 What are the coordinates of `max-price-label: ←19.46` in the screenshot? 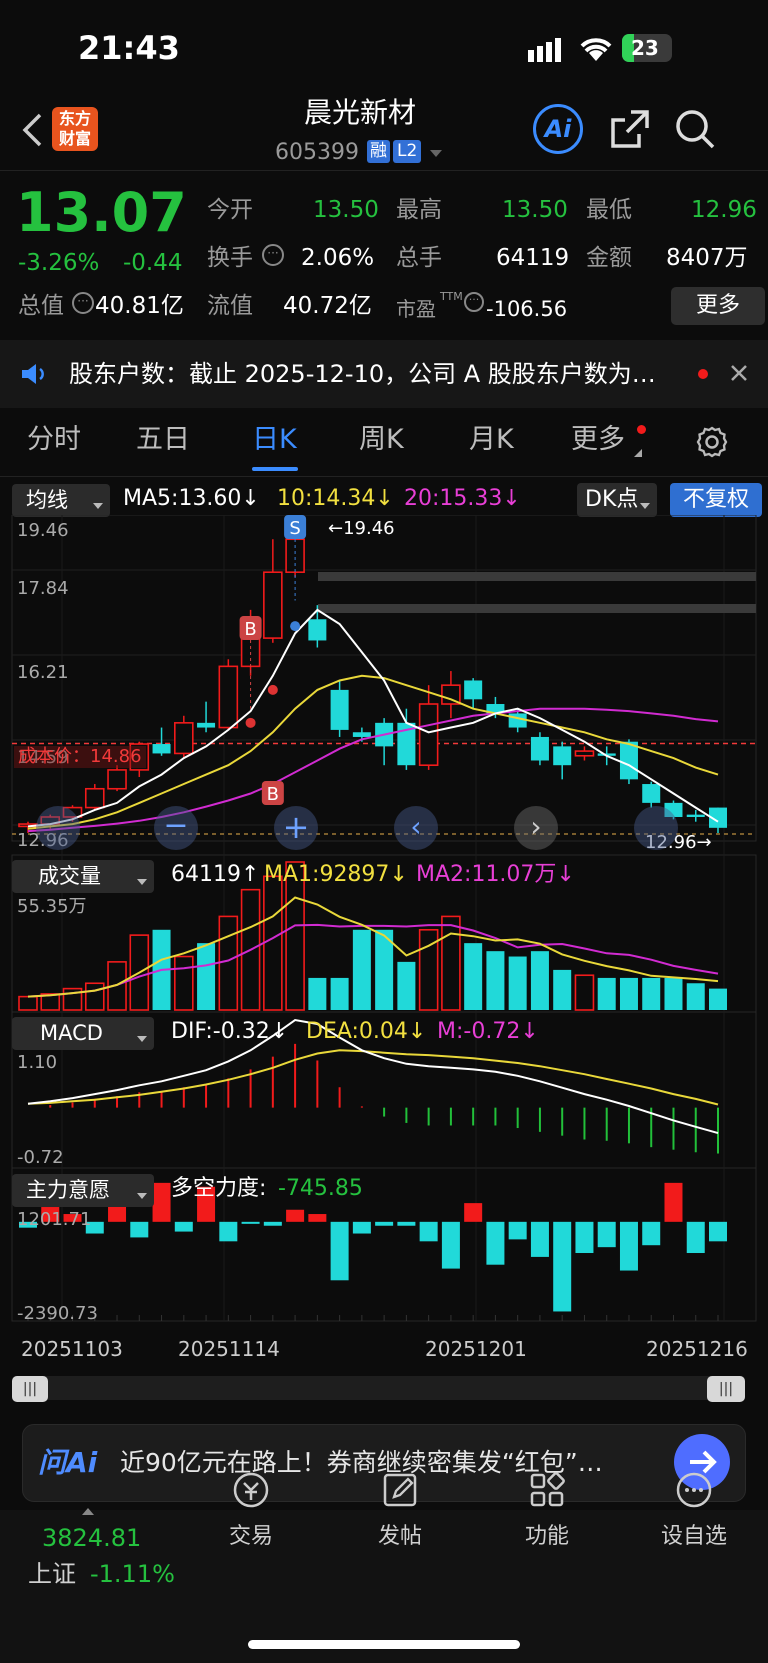 It's located at (361, 528).